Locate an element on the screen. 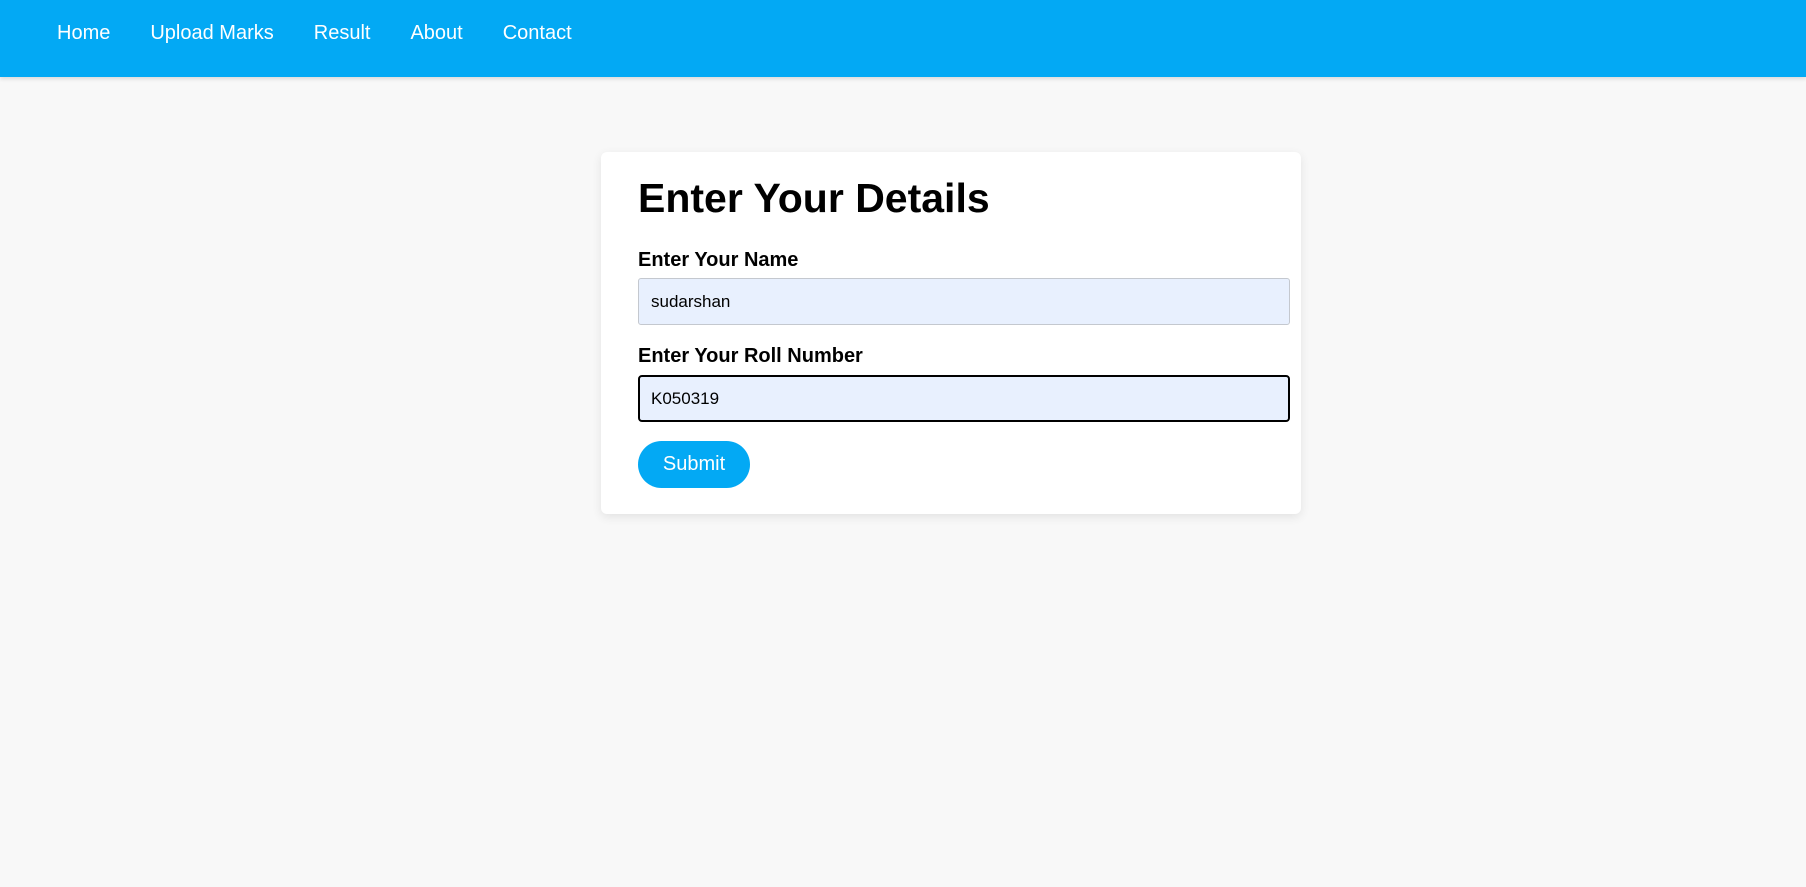  roll-number-input is located at coordinates (964, 398).